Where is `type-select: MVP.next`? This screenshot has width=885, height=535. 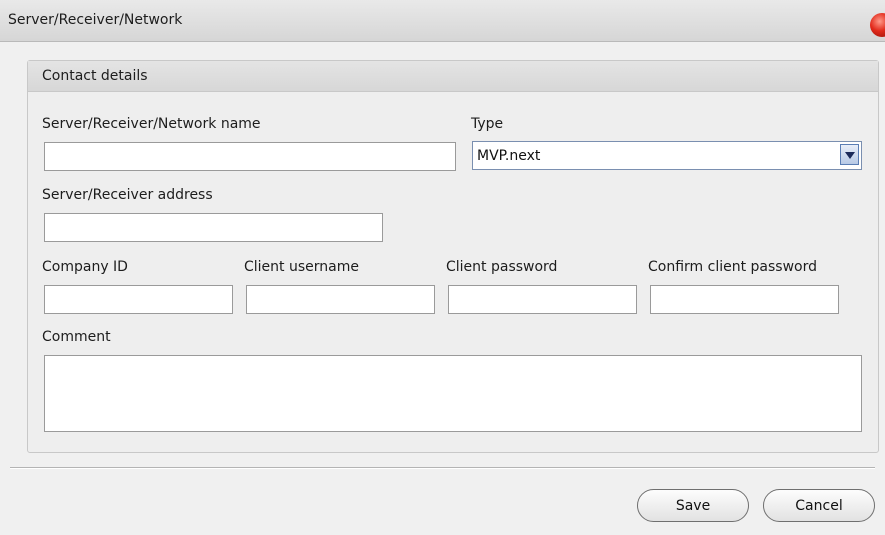 type-select: MVP.next is located at coordinates (667, 155).